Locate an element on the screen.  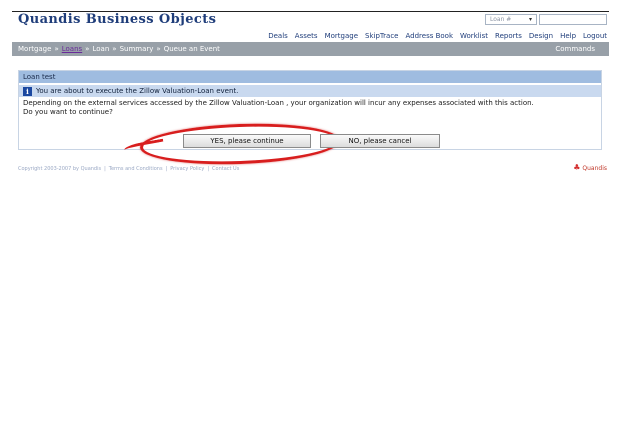
confirm-question: Do you want to continue? is located at coordinates (68, 112).